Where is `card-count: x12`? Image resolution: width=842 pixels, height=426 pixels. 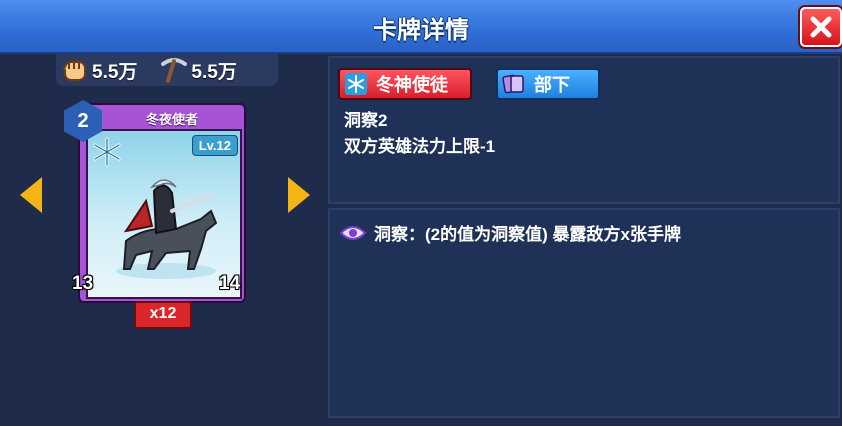 card-count: x12 is located at coordinates (163, 315).